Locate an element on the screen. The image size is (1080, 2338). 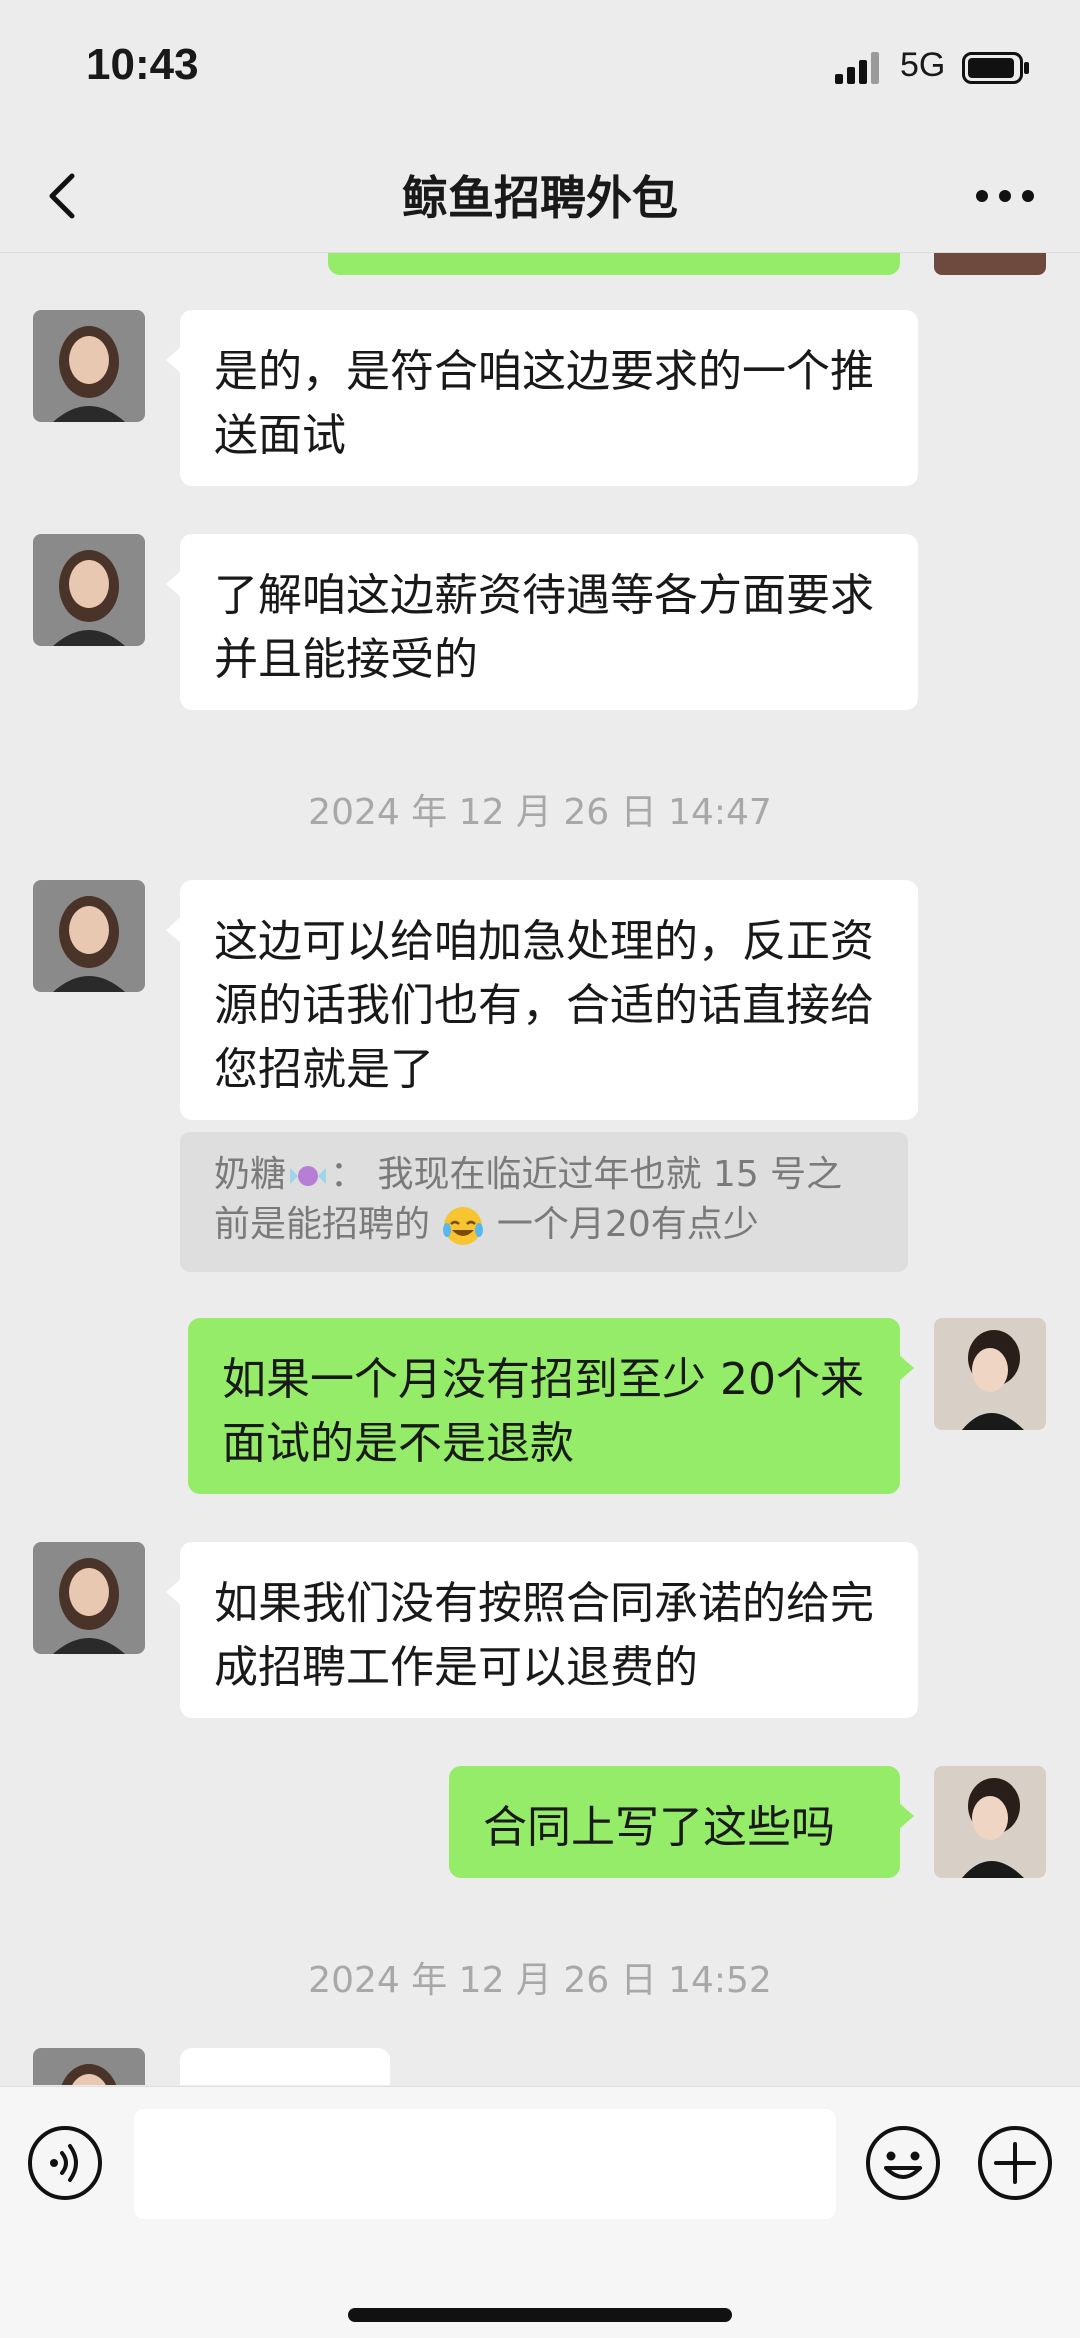
plus-icon is located at coordinates (1015, 2163).